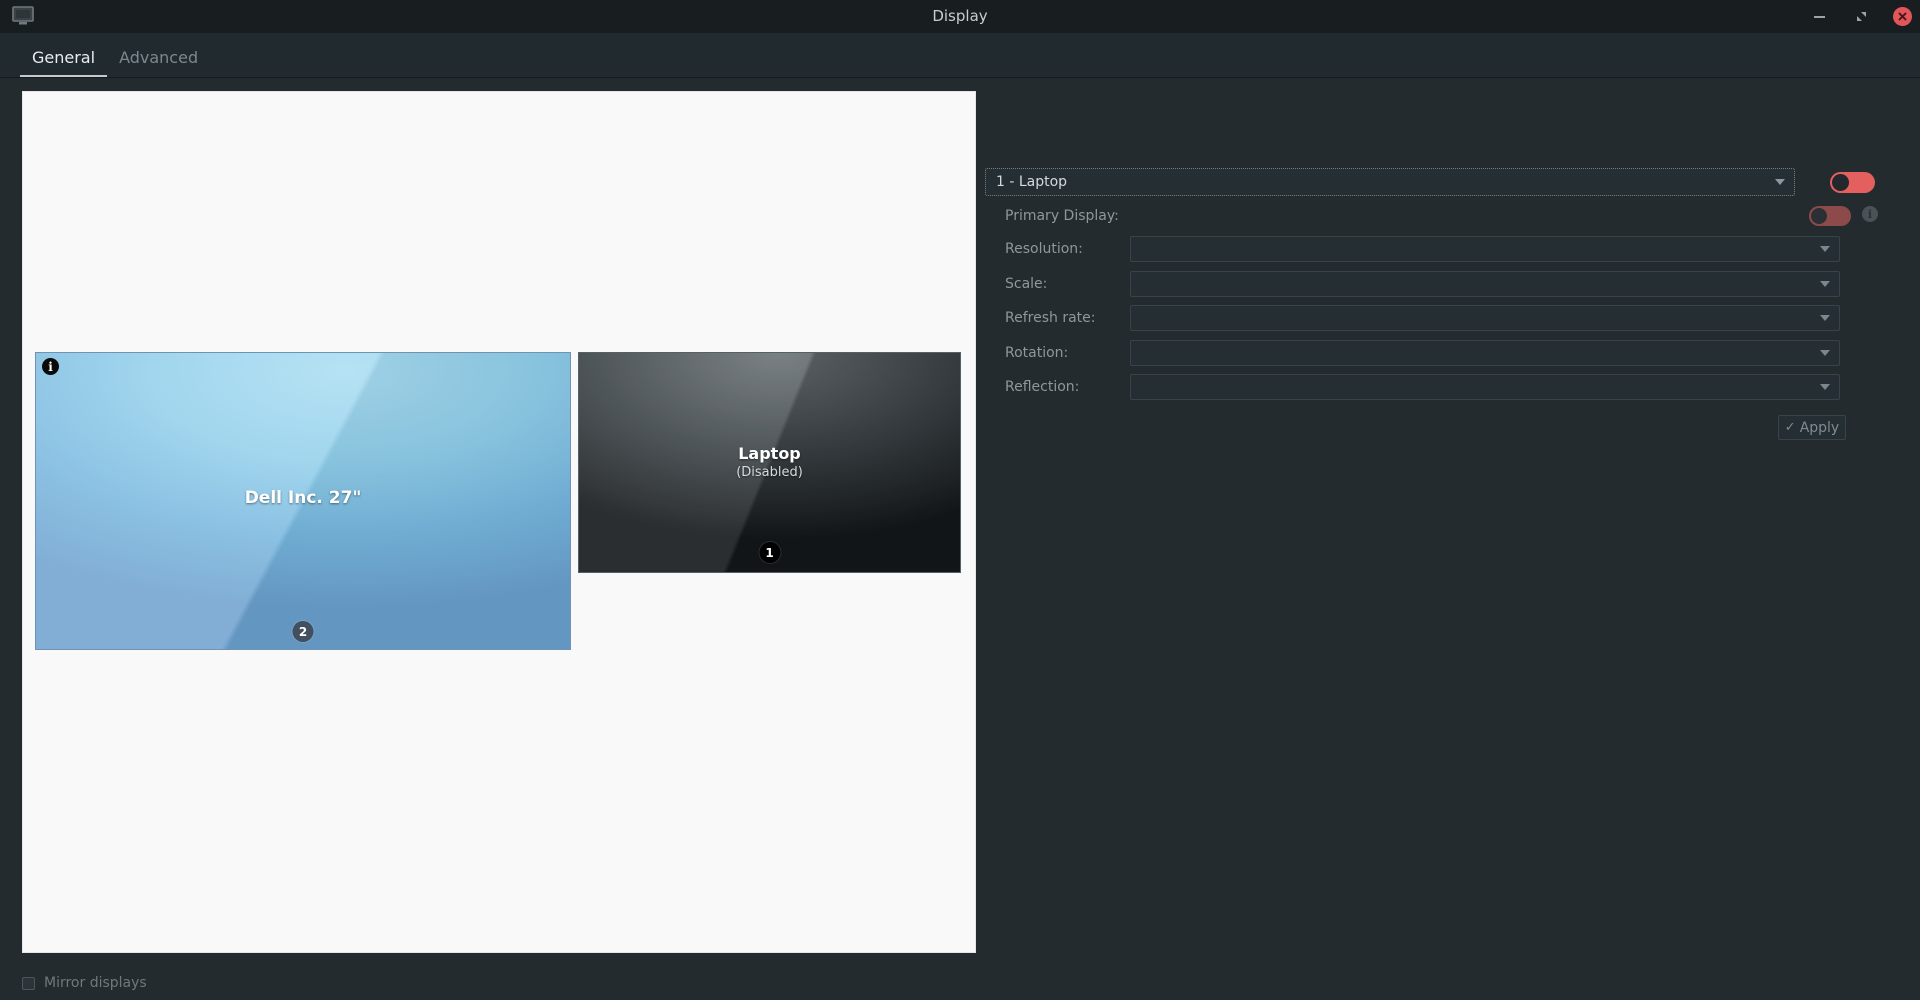  I want to click on monitor-number-badge-2: 2, so click(303, 631).